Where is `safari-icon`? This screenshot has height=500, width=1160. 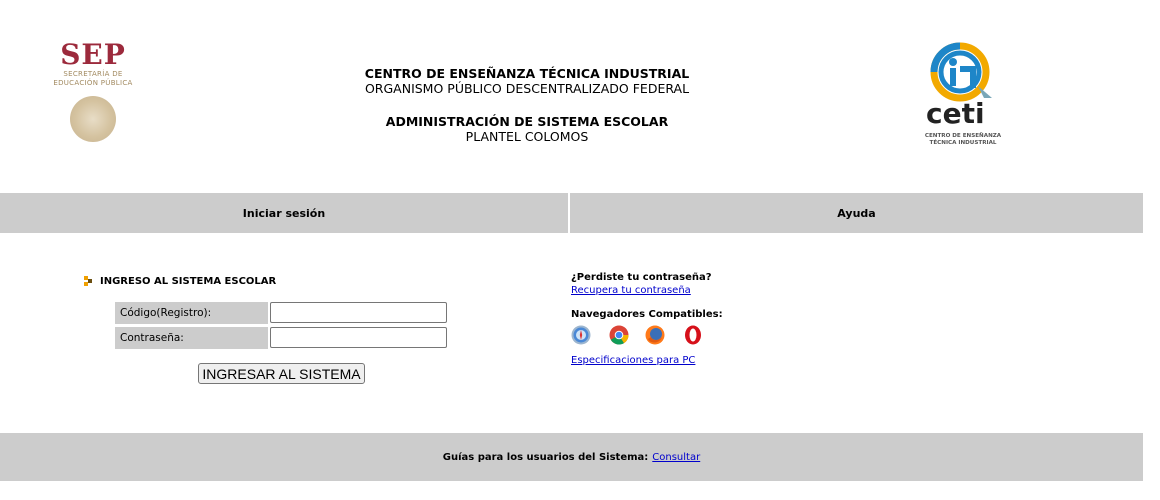 safari-icon is located at coordinates (581, 335).